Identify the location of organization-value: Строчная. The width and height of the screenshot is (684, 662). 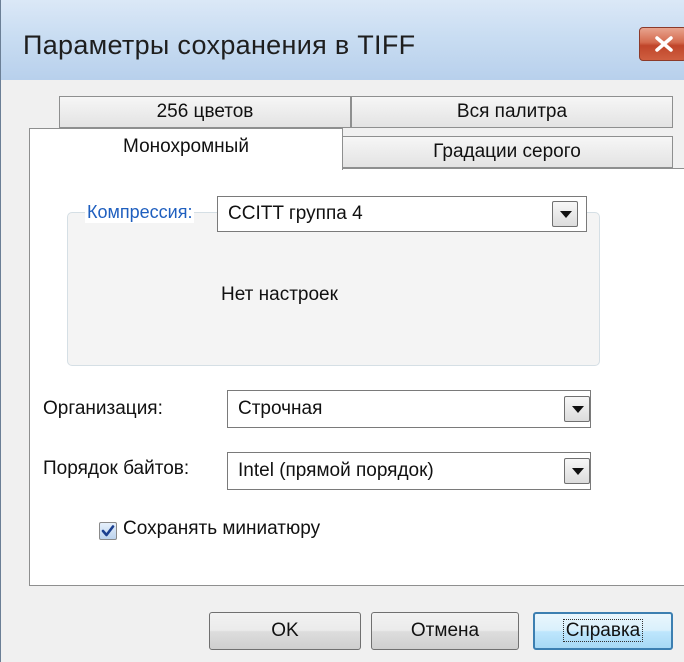
(280, 408).